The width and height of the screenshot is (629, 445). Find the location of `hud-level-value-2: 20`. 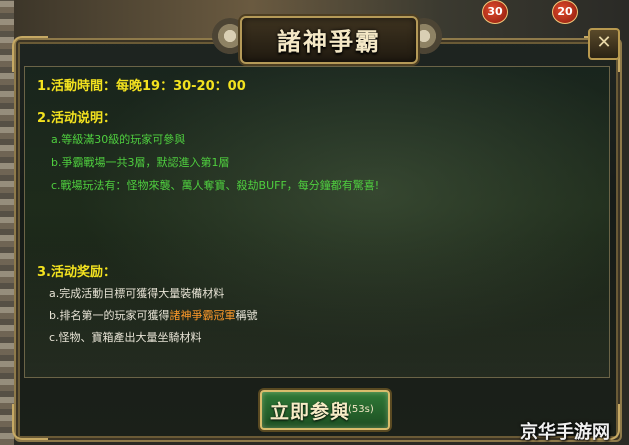

hud-level-value-2: 20 is located at coordinates (565, 11).